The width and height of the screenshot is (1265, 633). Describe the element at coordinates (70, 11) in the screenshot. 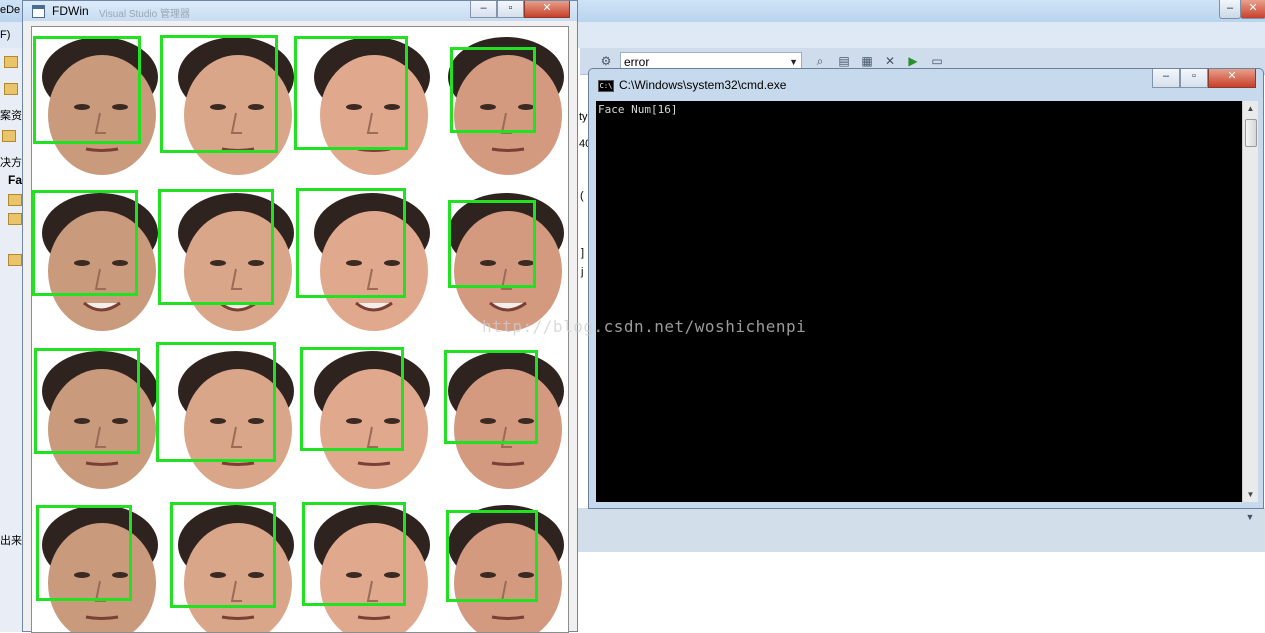

I see `fdwin-title: FDWin` at that location.